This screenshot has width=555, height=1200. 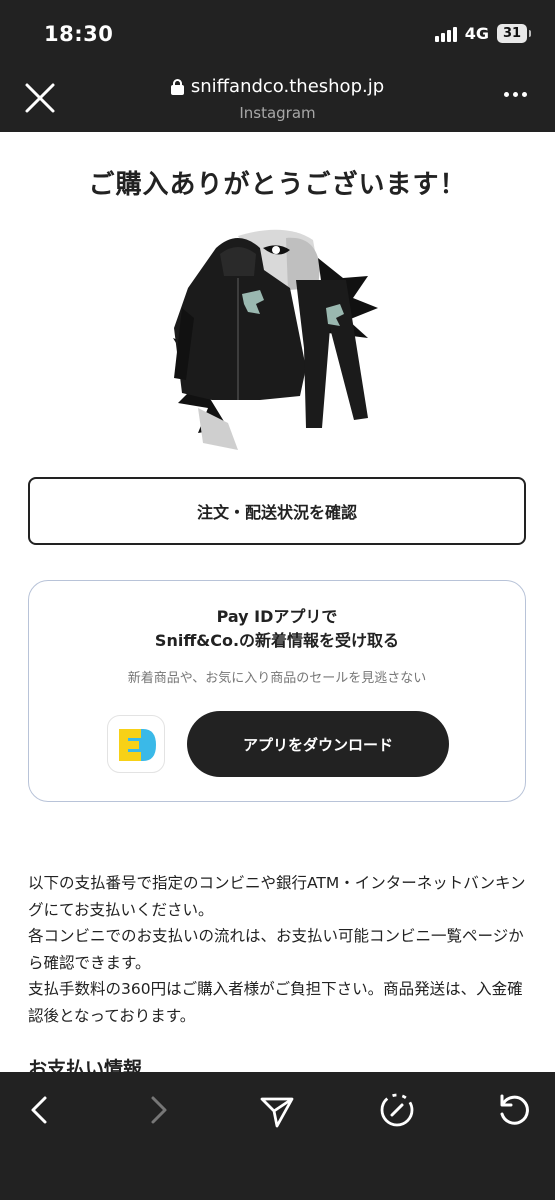 I want to click on order-status-label: 注文・配送状況を確認, so click(x=276, y=512).